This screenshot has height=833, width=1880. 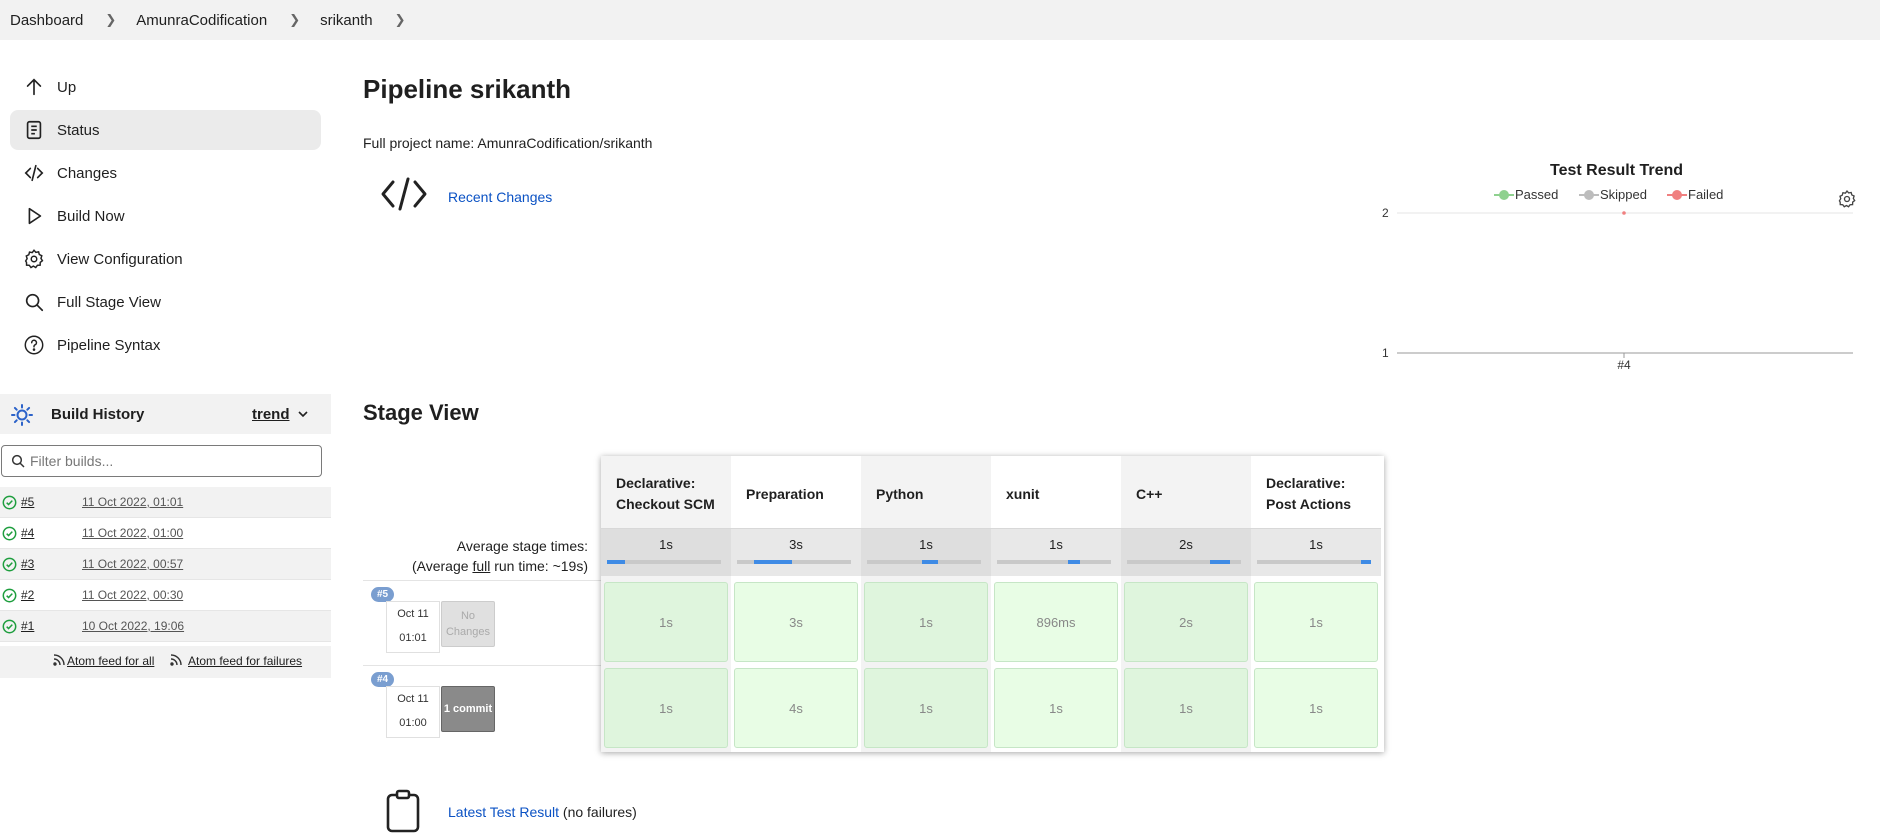 I want to click on sidebar-item-pipeline-syntax: Pipeline Syntax, so click(x=165, y=345).